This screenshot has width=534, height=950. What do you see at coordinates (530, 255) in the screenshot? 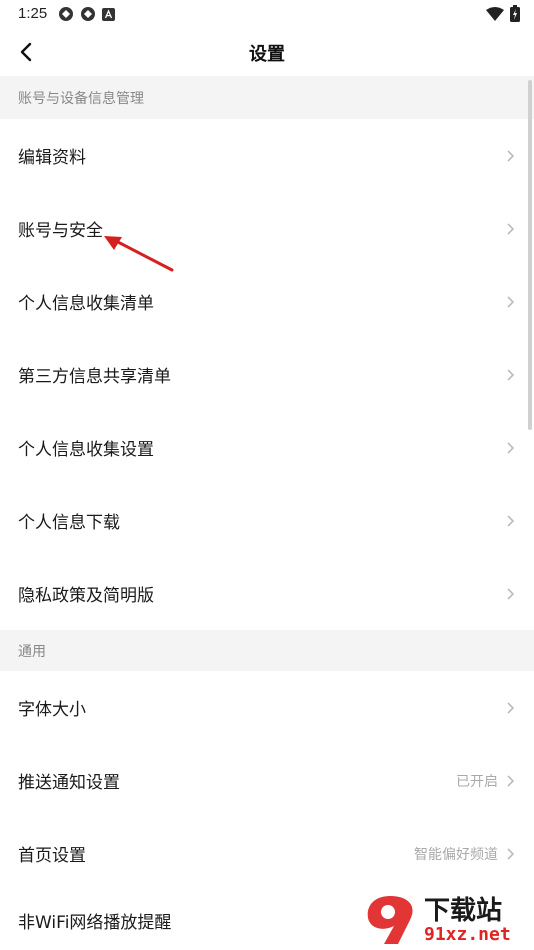
I see `scrollbar` at bounding box center [530, 255].